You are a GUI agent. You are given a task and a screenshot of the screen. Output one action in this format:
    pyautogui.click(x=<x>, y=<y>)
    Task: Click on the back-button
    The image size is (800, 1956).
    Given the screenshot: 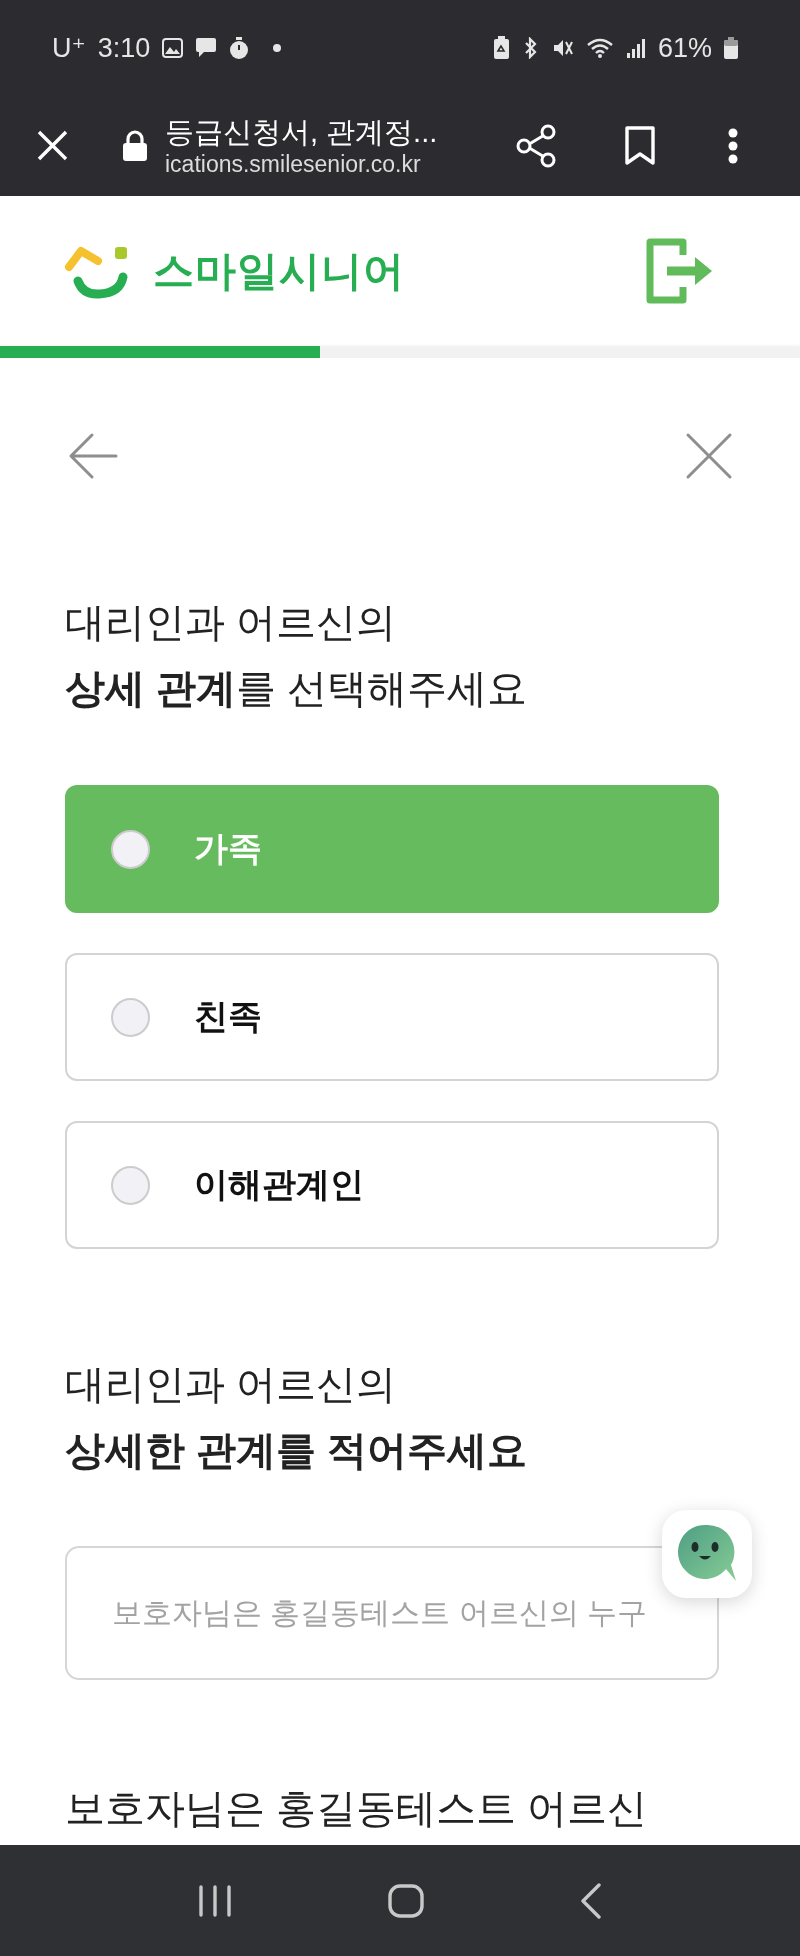 What is the action you would take?
    pyautogui.click(x=93, y=456)
    